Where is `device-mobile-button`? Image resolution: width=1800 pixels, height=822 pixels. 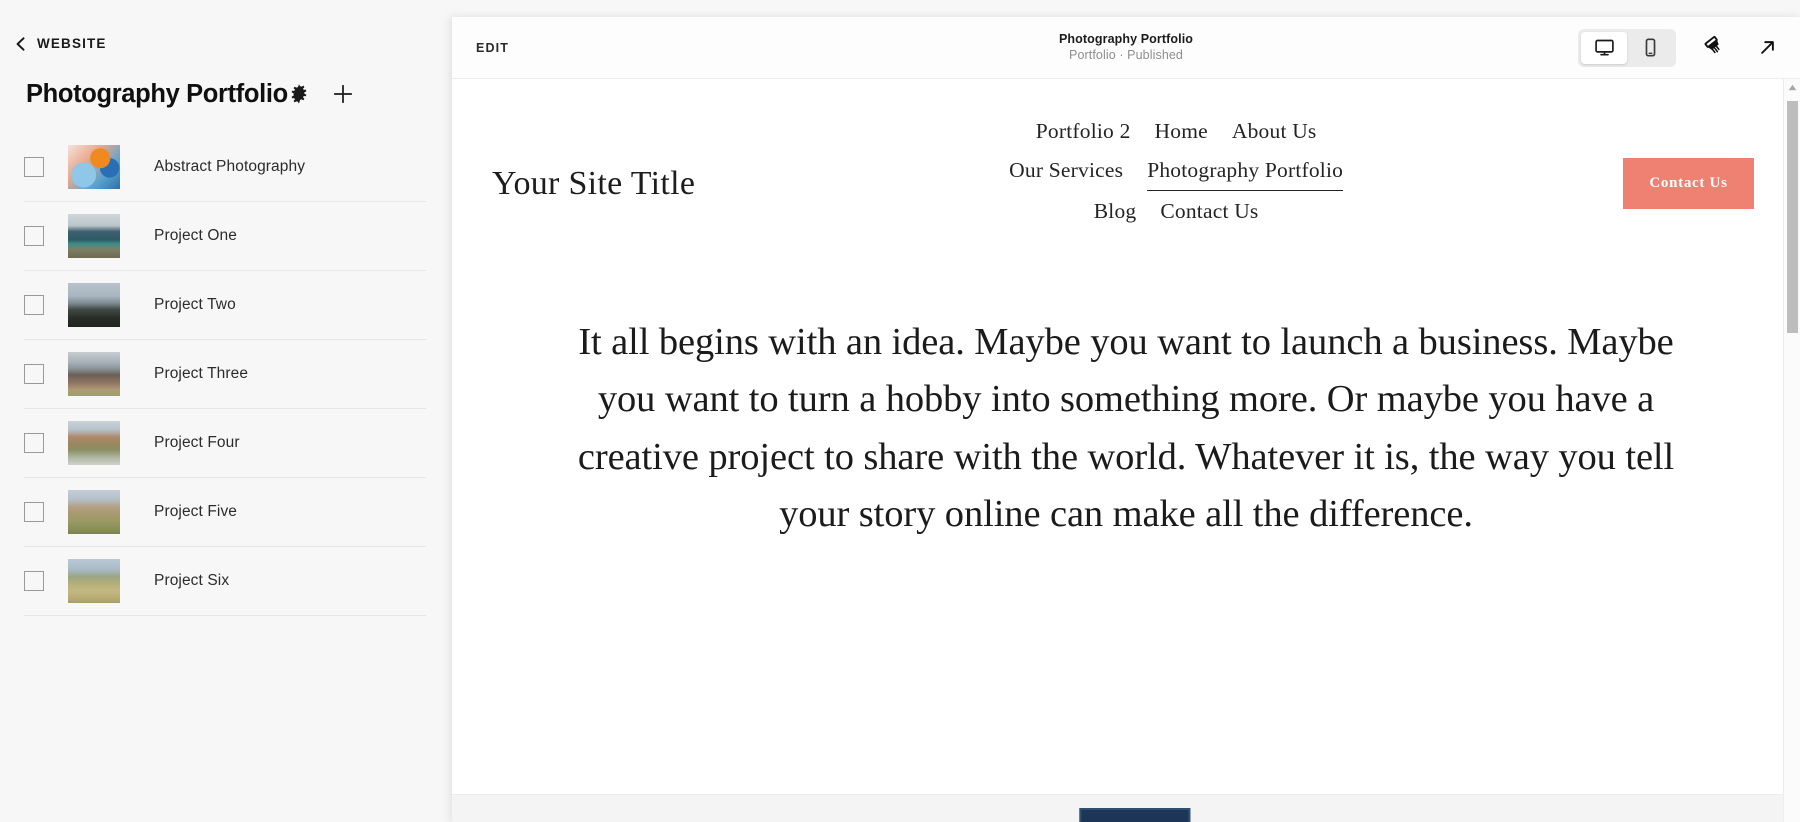 device-mobile-button is located at coordinates (1650, 48).